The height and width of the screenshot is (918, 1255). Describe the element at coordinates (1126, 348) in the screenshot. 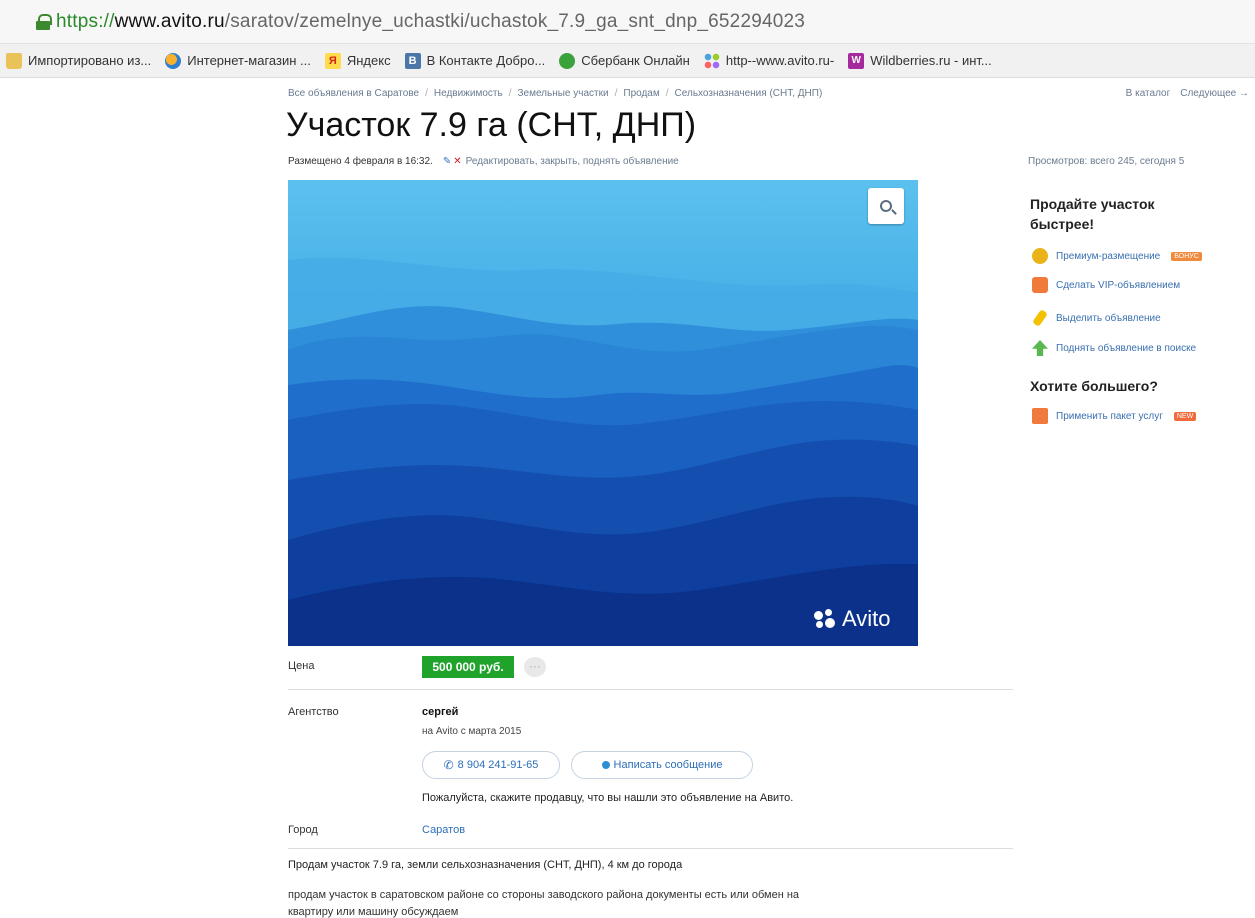

I see `raise-label: Поднять объявление в поиске` at that location.